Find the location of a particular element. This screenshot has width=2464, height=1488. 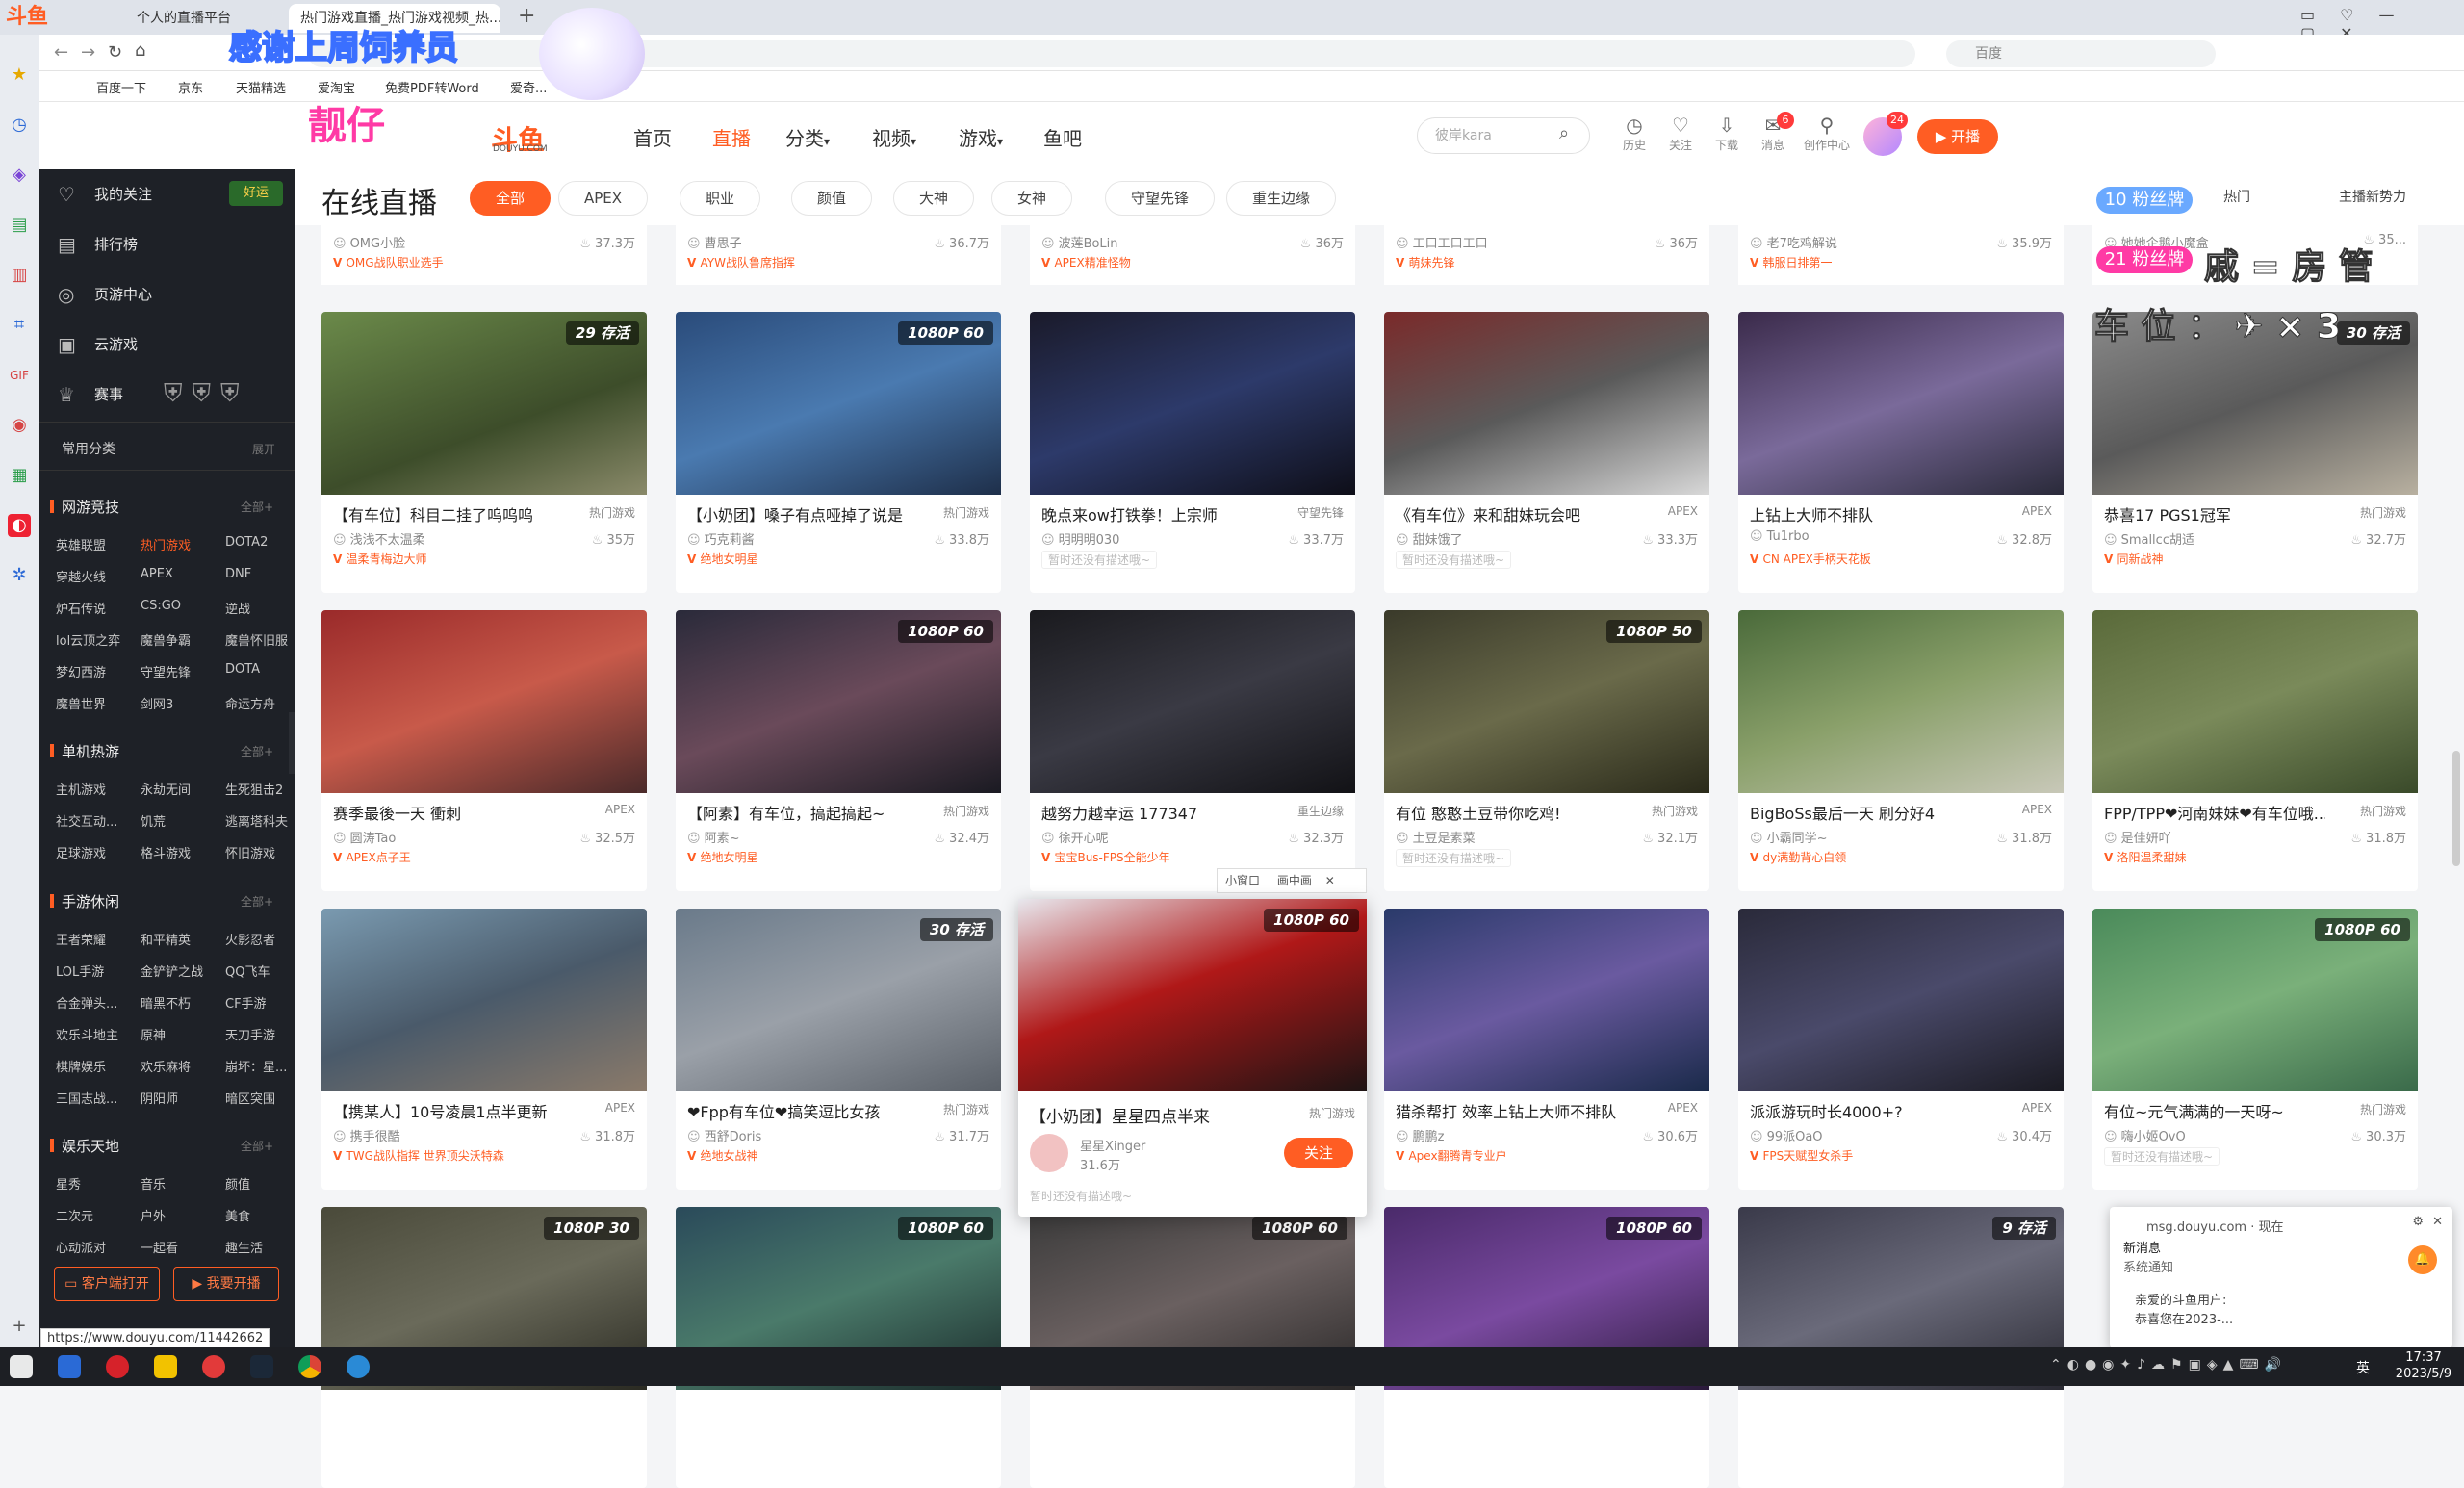

stream-card-partial: 波莲BoLin 36万 APEX精准怪物 is located at coordinates (1192, 255).